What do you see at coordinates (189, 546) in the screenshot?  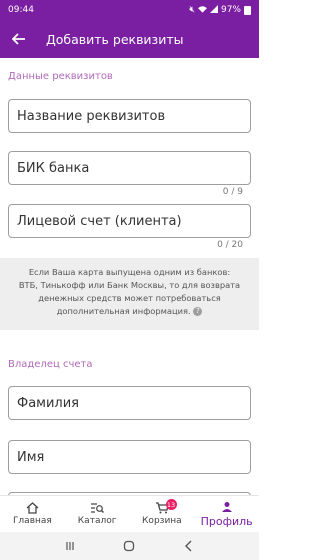 I see `system-back-icon` at bounding box center [189, 546].